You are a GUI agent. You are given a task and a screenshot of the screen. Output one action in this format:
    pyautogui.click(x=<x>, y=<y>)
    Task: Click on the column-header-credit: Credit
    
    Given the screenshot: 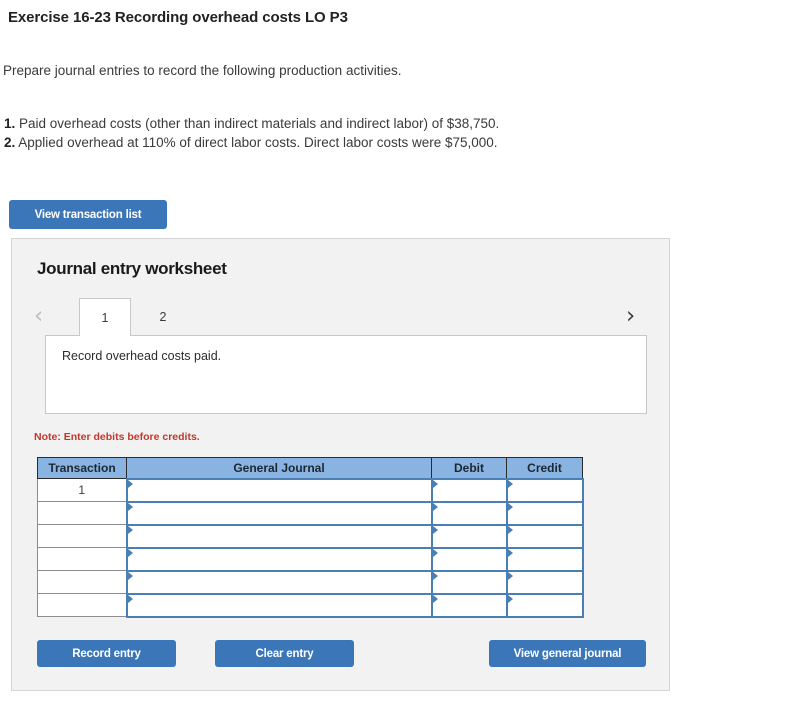 What is the action you would take?
    pyautogui.click(x=544, y=468)
    